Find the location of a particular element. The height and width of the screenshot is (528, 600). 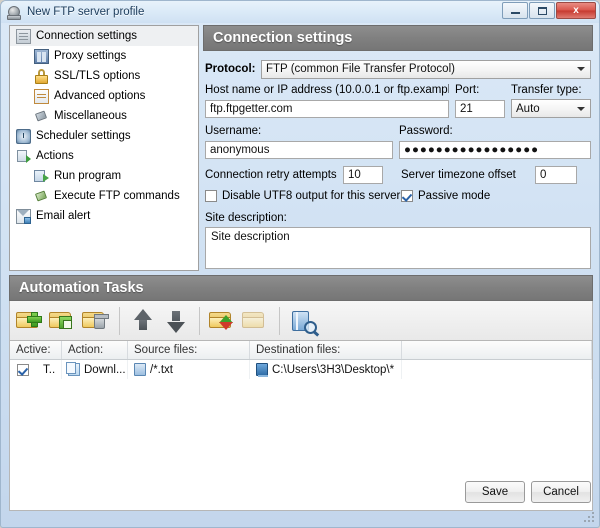

move-up-button is located at coordinates (143, 321).